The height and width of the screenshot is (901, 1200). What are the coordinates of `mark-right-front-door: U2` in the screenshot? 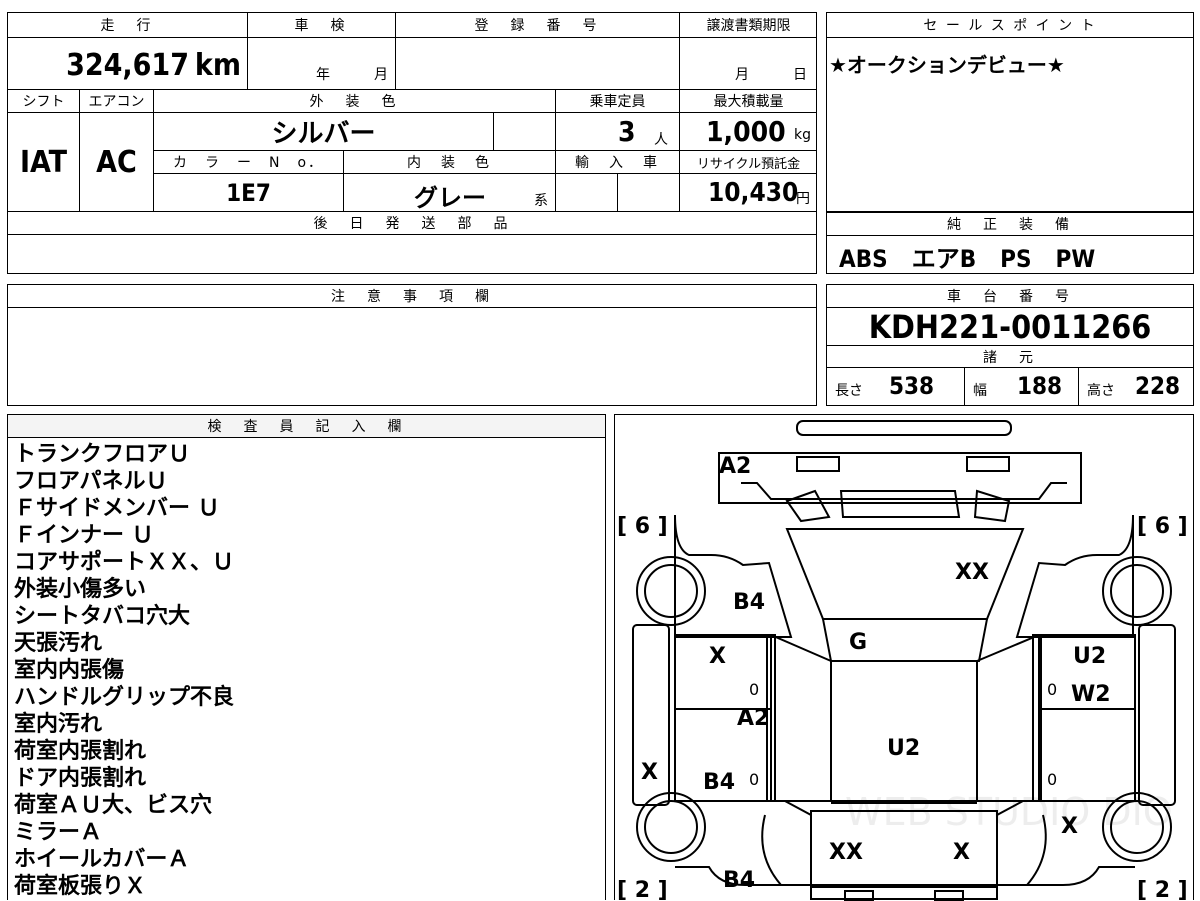 It's located at (1089, 656).